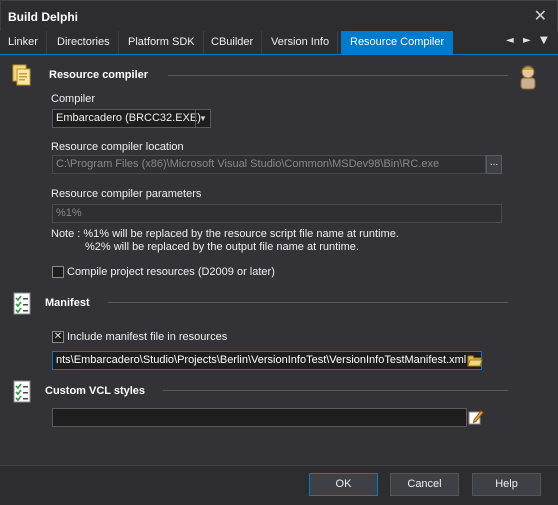 The height and width of the screenshot is (505, 558). Describe the element at coordinates (301, 42) in the screenshot. I see `tab-version-info: Version Info` at that location.